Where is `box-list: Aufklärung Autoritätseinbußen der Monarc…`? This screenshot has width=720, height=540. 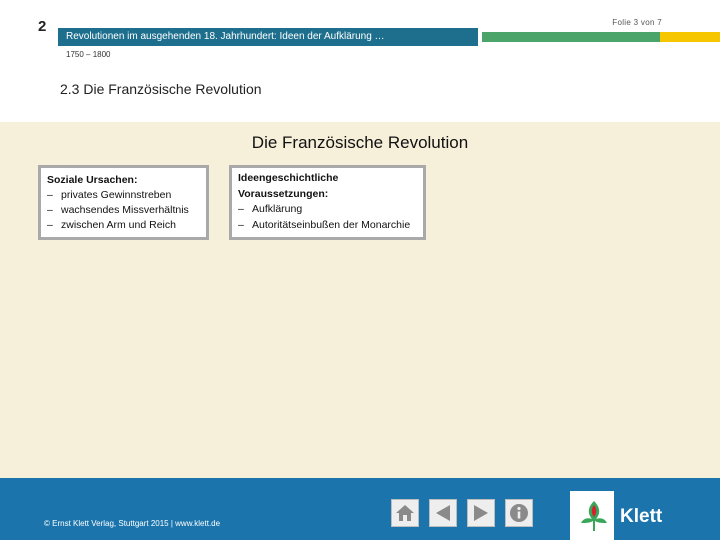 box-list: Aufklärung Autoritätseinbußen der Monarc… is located at coordinates (327, 217).